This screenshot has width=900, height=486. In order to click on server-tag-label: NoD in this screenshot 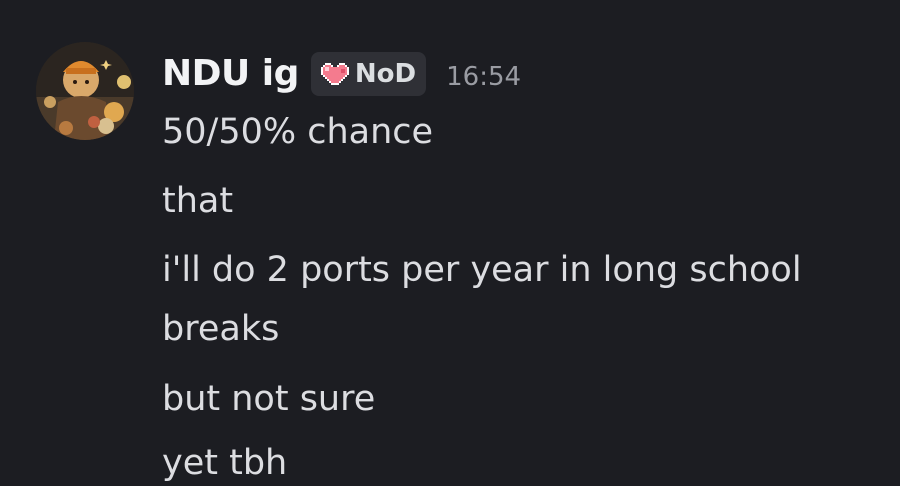, I will do `click(385, 74)`.